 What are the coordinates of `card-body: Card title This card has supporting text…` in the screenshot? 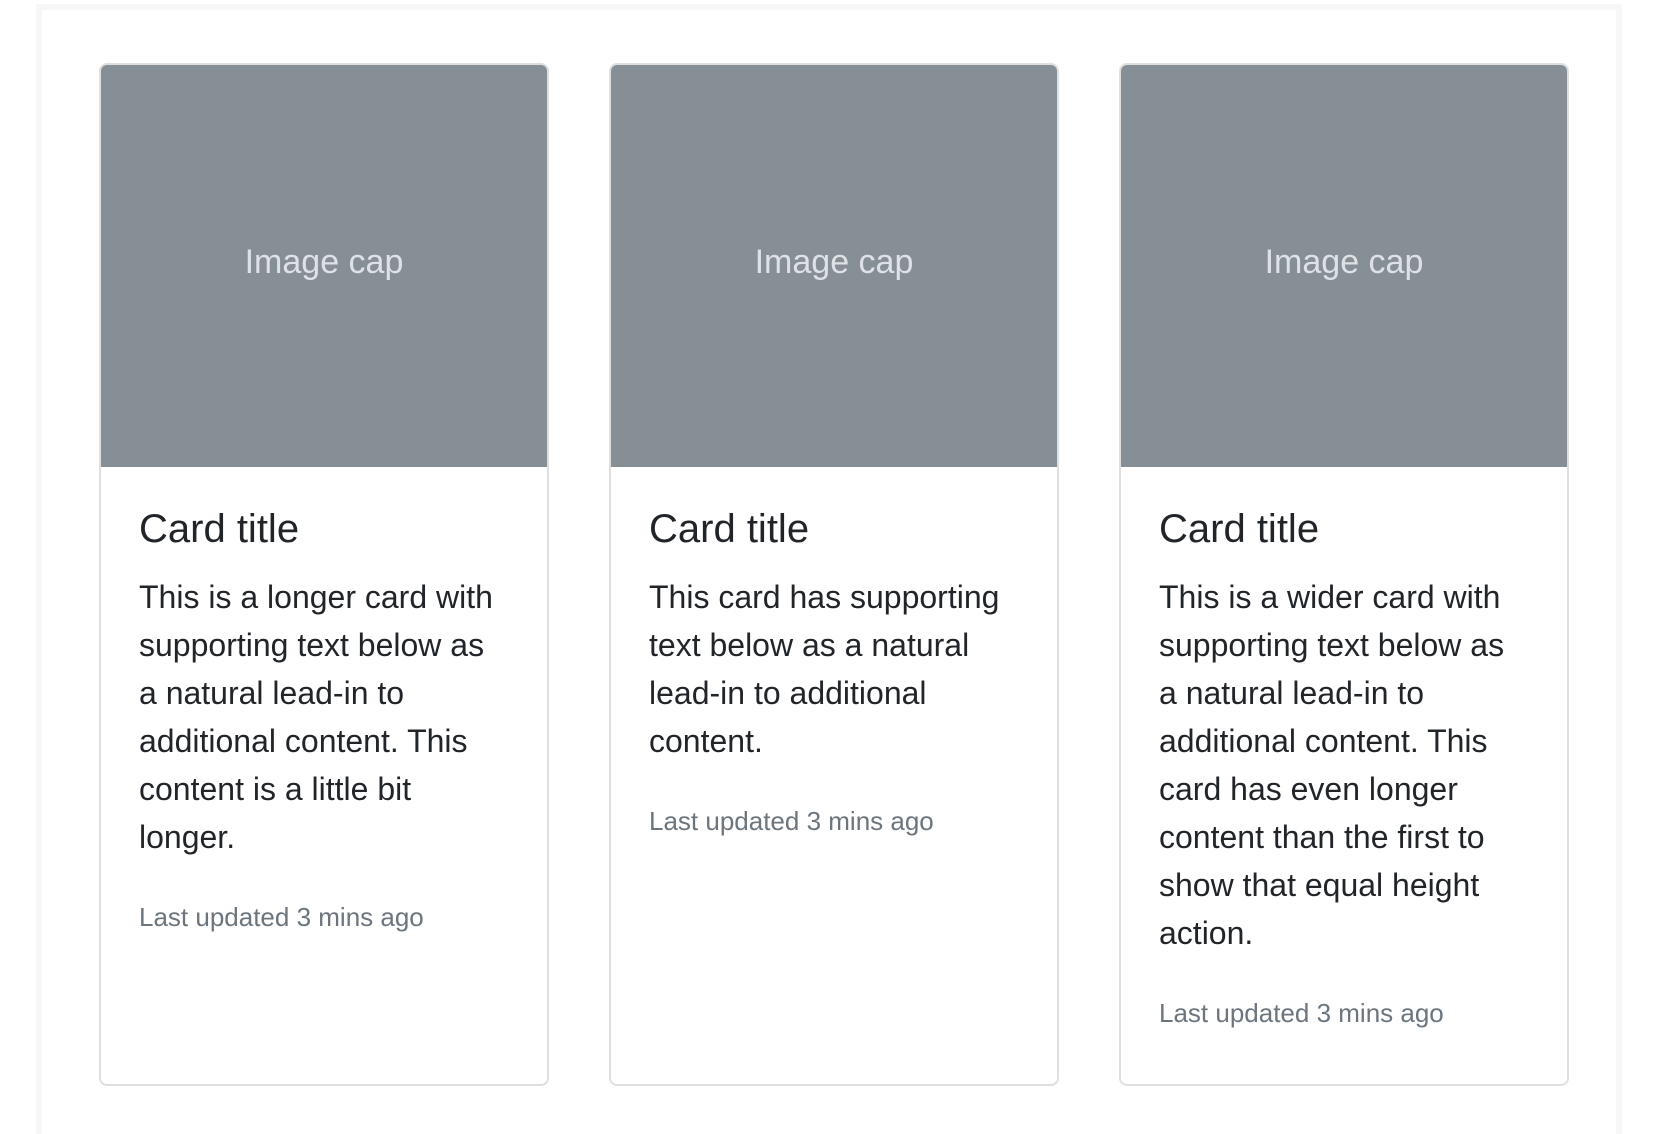 It's located at (834, 653).